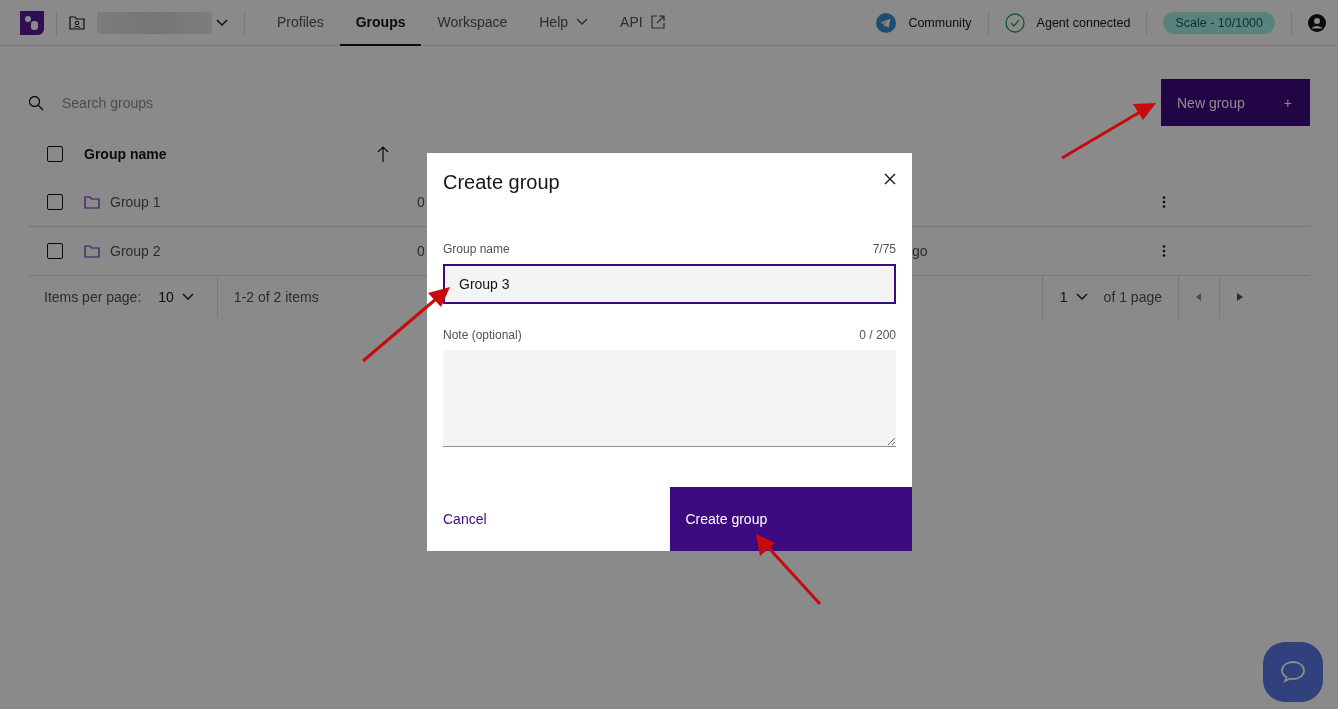 The width and height of the screenshot is (1338, 709). Describe the element at coordinates (300, 23) in the screenshot. I see `nav-tab: Profiles` at that location.